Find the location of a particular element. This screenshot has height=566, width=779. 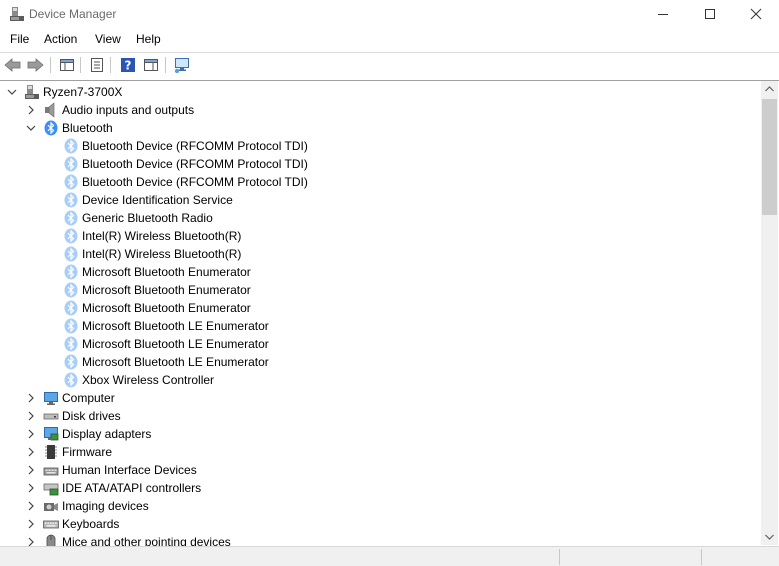

tree-category-keyboards: Keyboards is located at coordinates (72, 524).